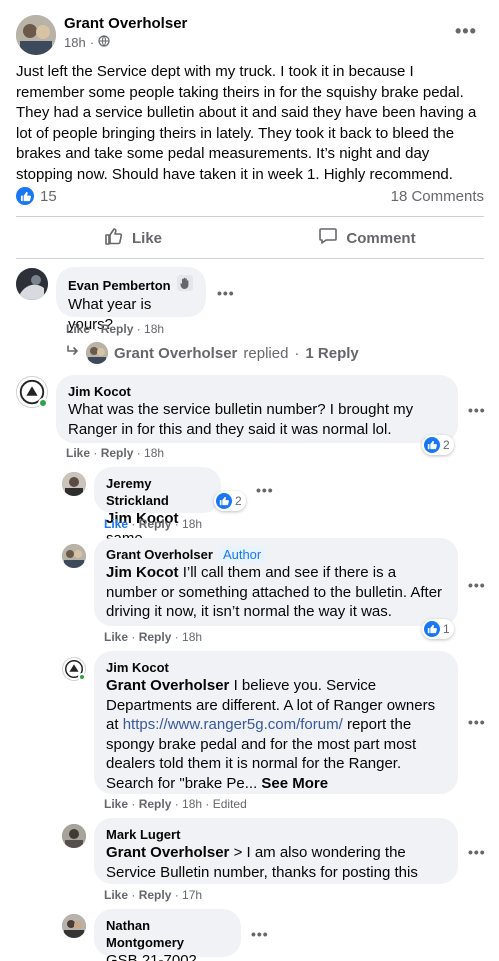 This screenshot has height=961, width=499. What do you see at coordinates (229, 804) in the screenshot?
I see `edited-label: Edited` at bounding box center [229, 804].